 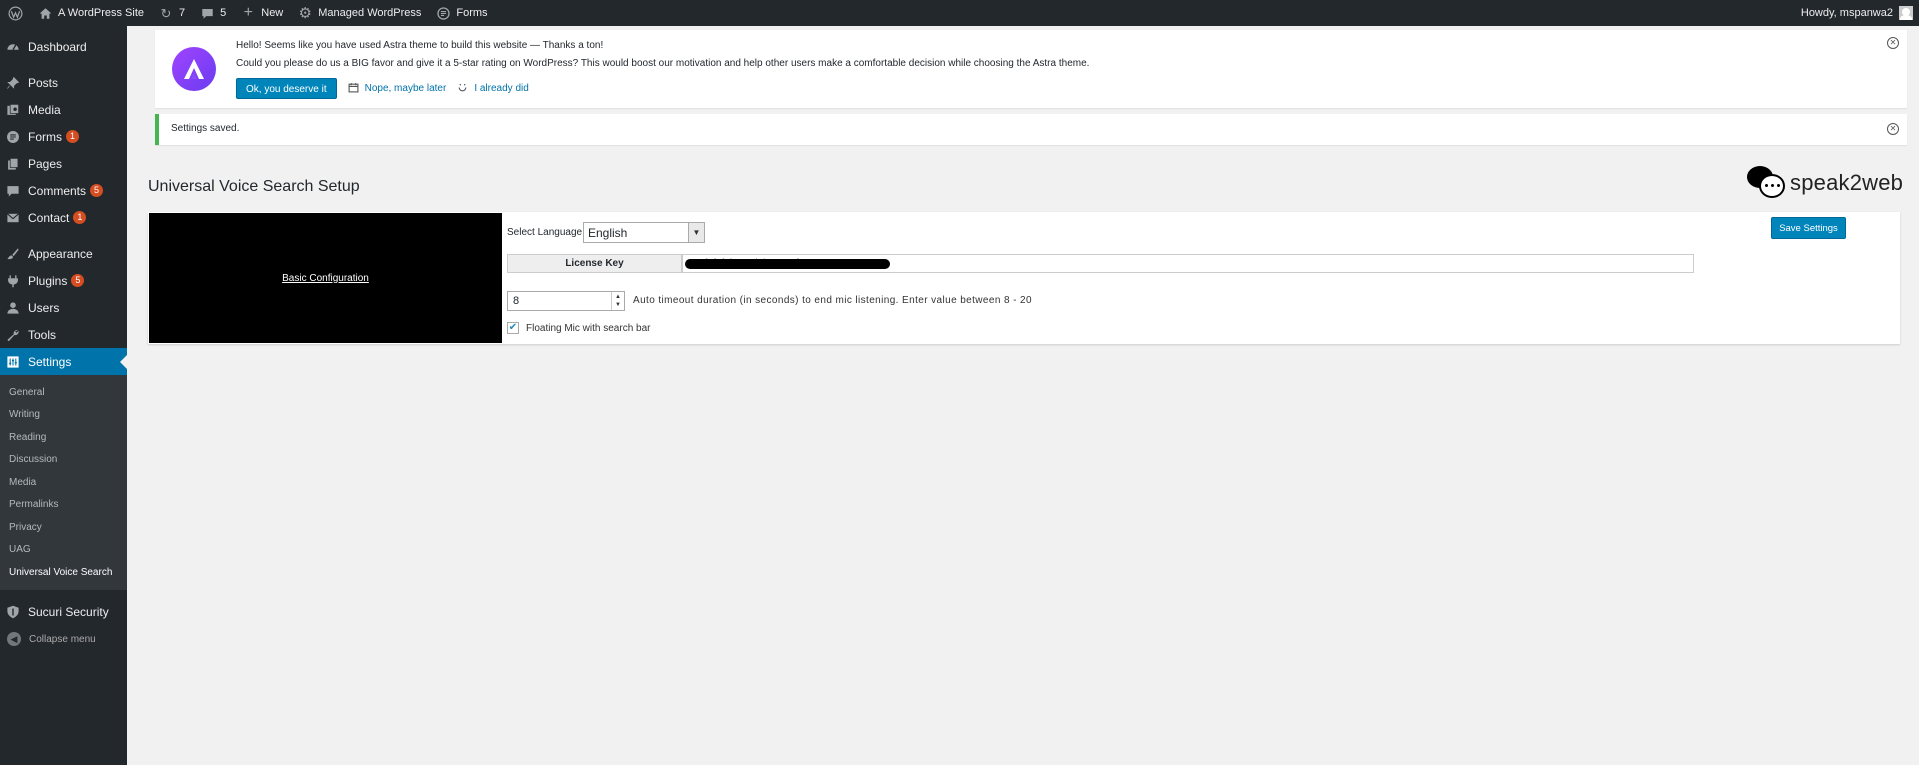 I want to click on submenu-media: Media, so click(x=63, y=482).